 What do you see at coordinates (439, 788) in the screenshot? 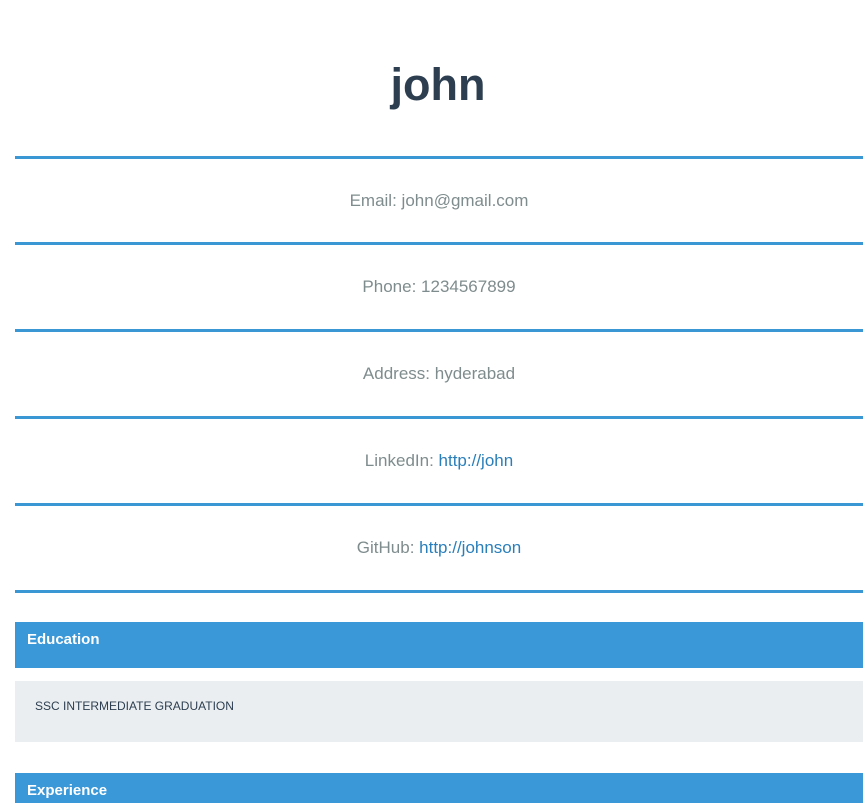
I see `experience-header: Experience` at bounding box center [439, 788].